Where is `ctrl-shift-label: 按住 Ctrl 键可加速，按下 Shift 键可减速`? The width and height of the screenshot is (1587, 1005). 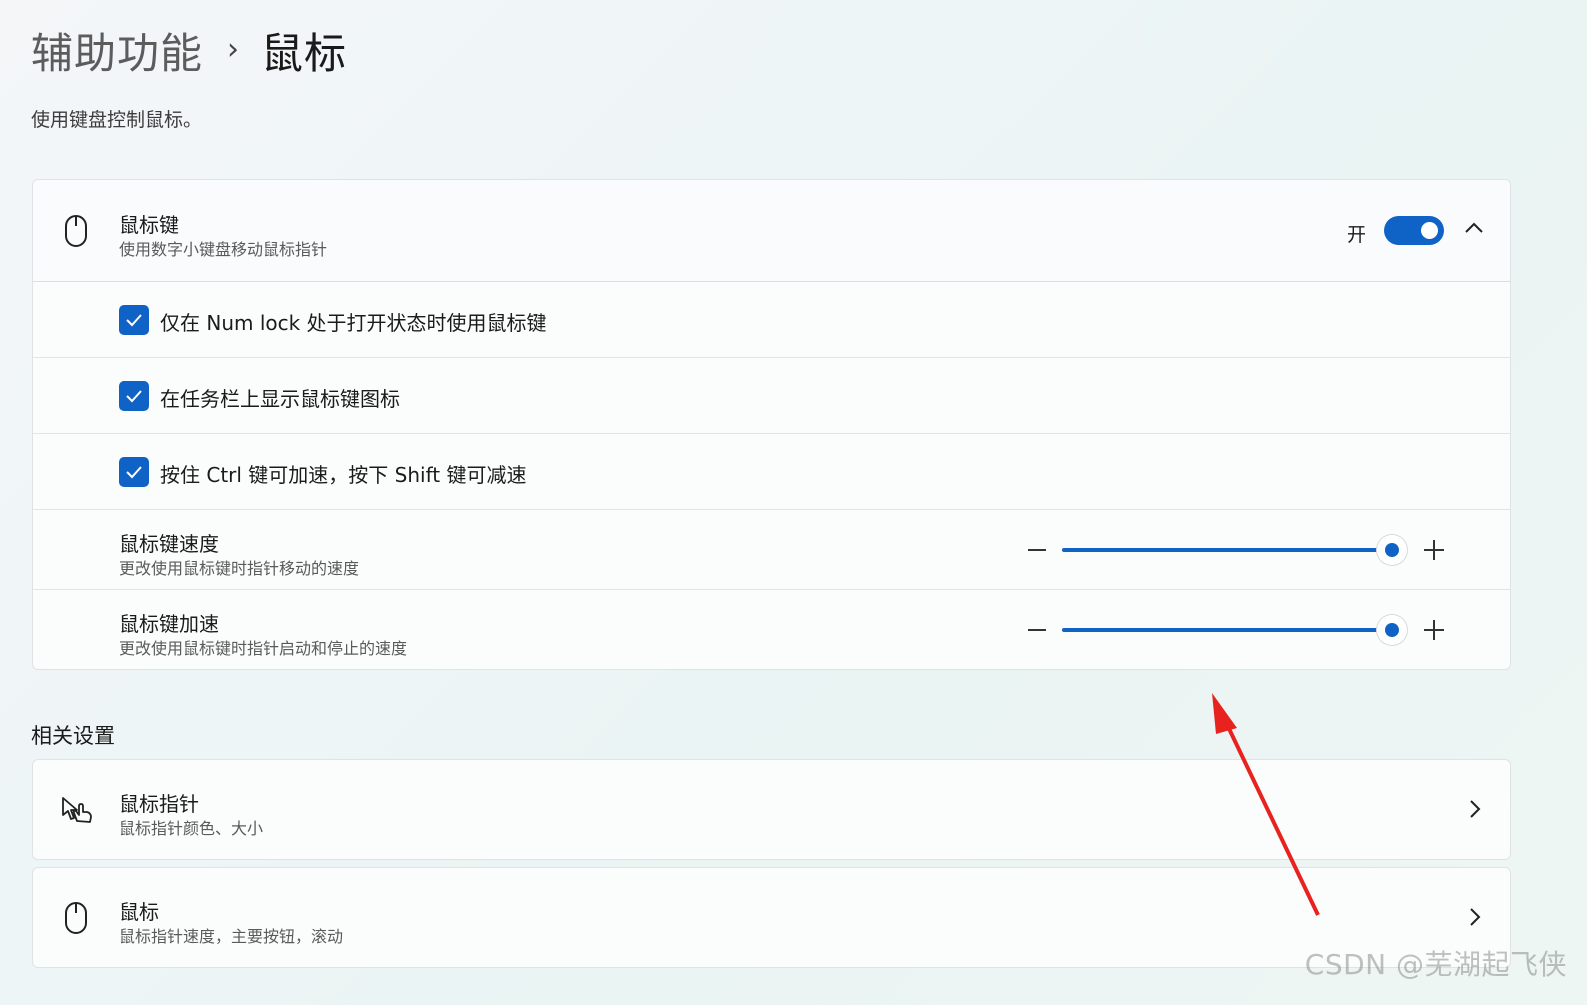 ctrl-shift-label: 按住 Ctrl 键可加速，按下 Shift 键可减速 is located at coordinates (343, 473).